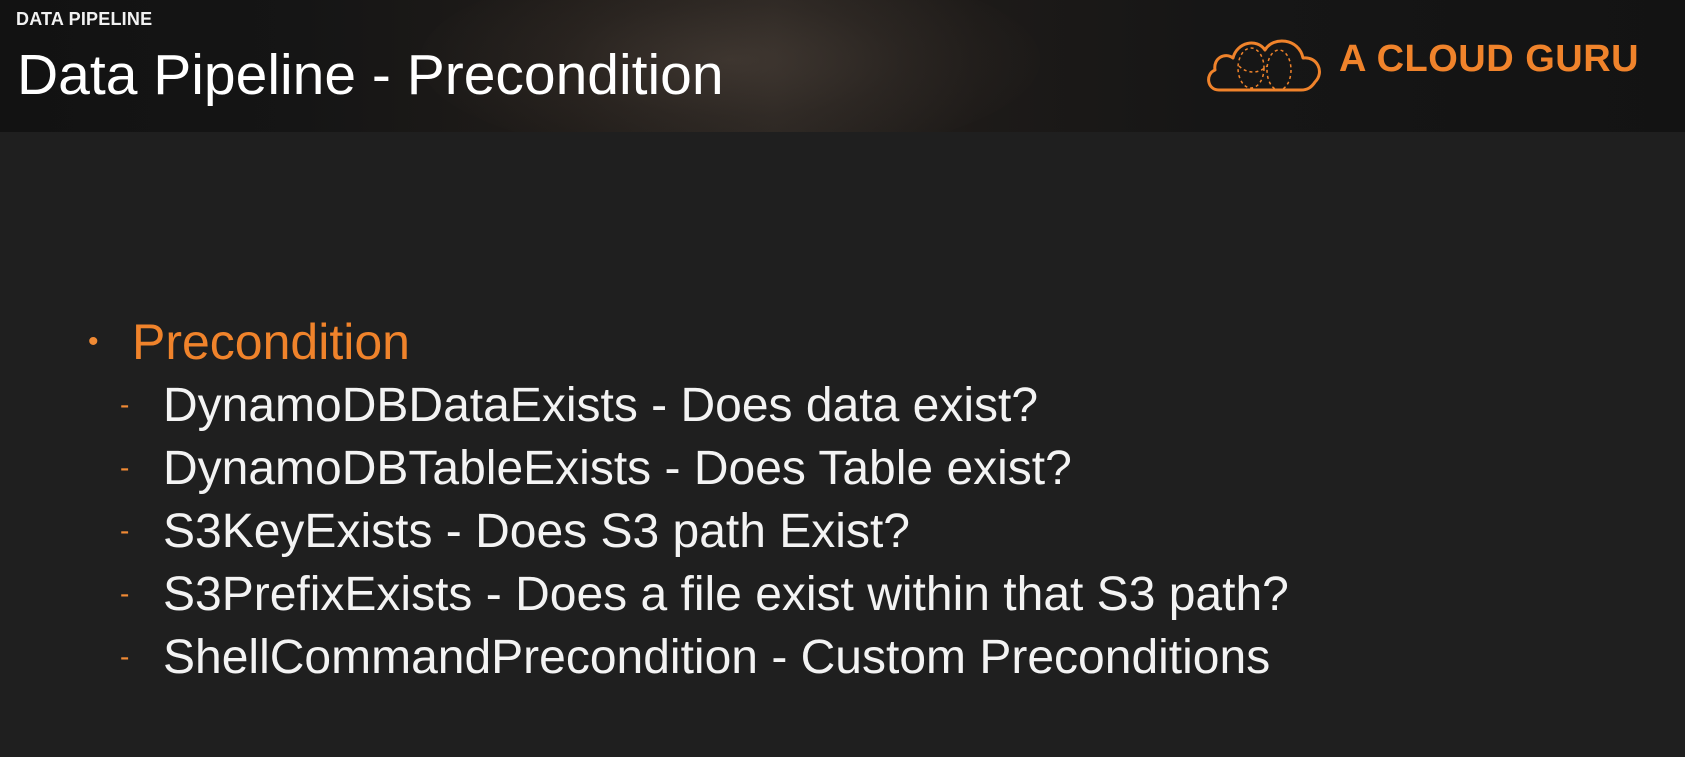 The image size is (1685, 757). What do you see at coordinates (536, 531) in the screenshot?
I see `list-item-text: S3KeyExists - Does S3 path Exist?` at bounding box center [536, 531].